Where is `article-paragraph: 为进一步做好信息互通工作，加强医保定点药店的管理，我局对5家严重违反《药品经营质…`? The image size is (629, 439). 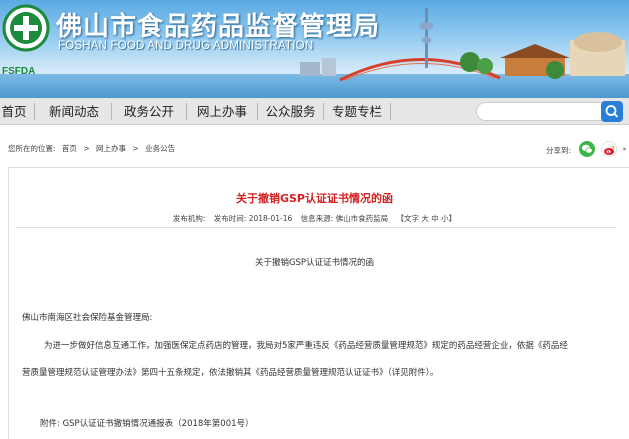
article-paragraph: 为进一步做好信息互通工作，加强医保定点药店的管理，我局对5家严重违反《药品经营质… is located at coordinates (306, 346).